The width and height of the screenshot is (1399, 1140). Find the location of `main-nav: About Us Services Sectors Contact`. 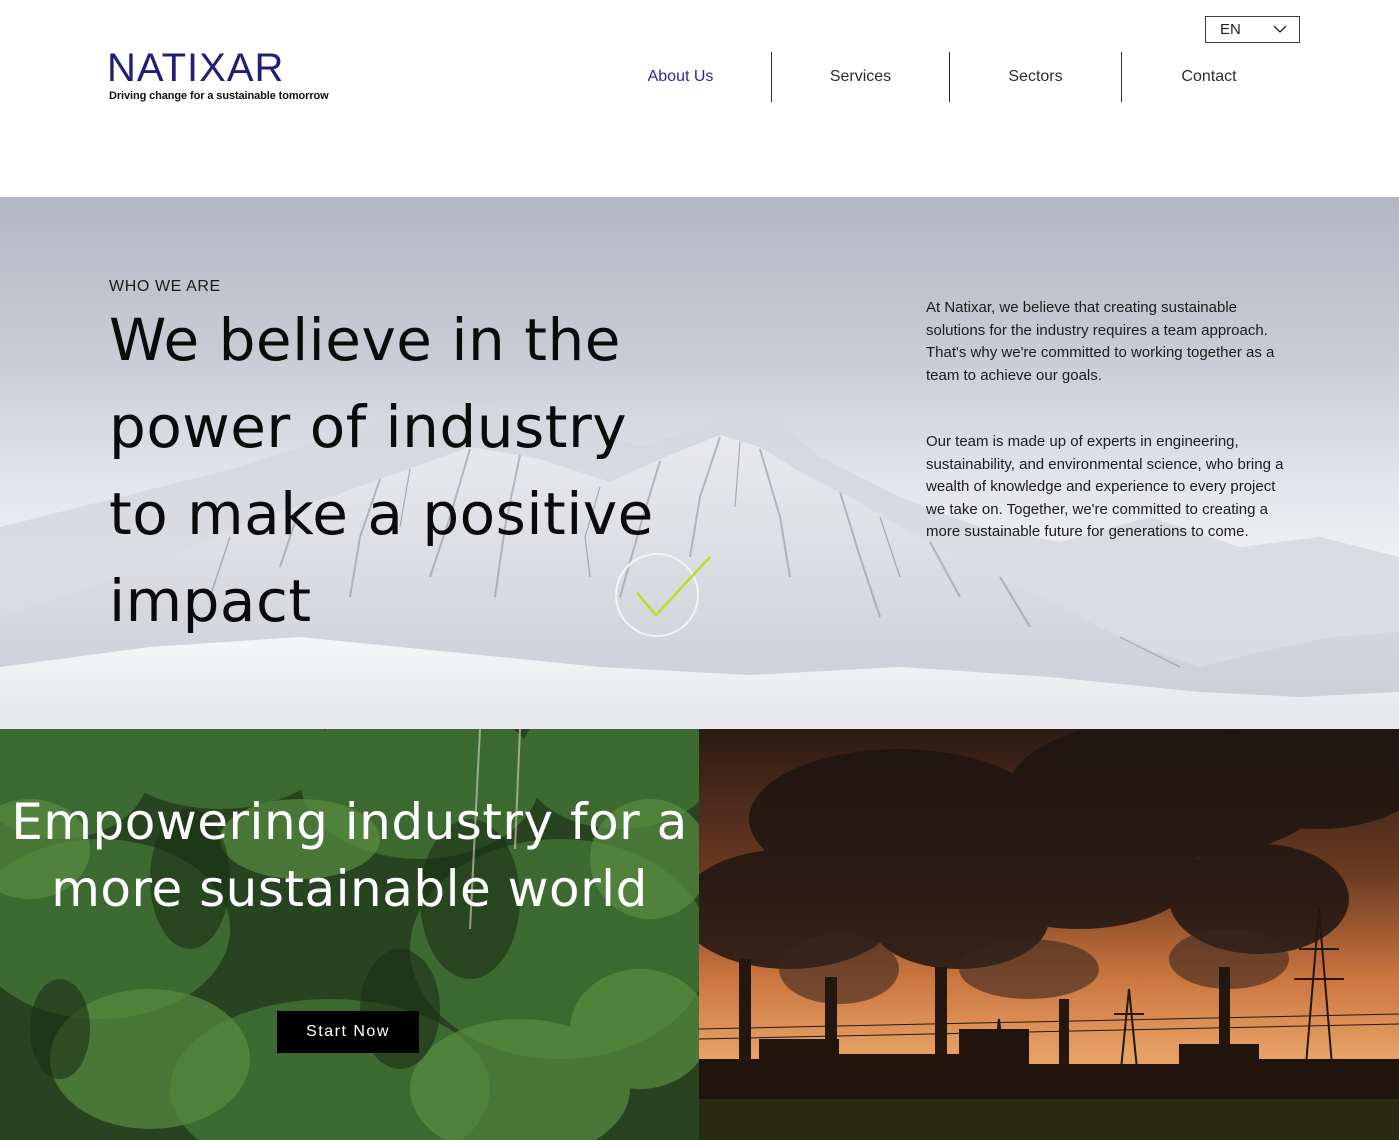

main-nav: About Us Services Sectors Contact is located at coordinates (943, 77).